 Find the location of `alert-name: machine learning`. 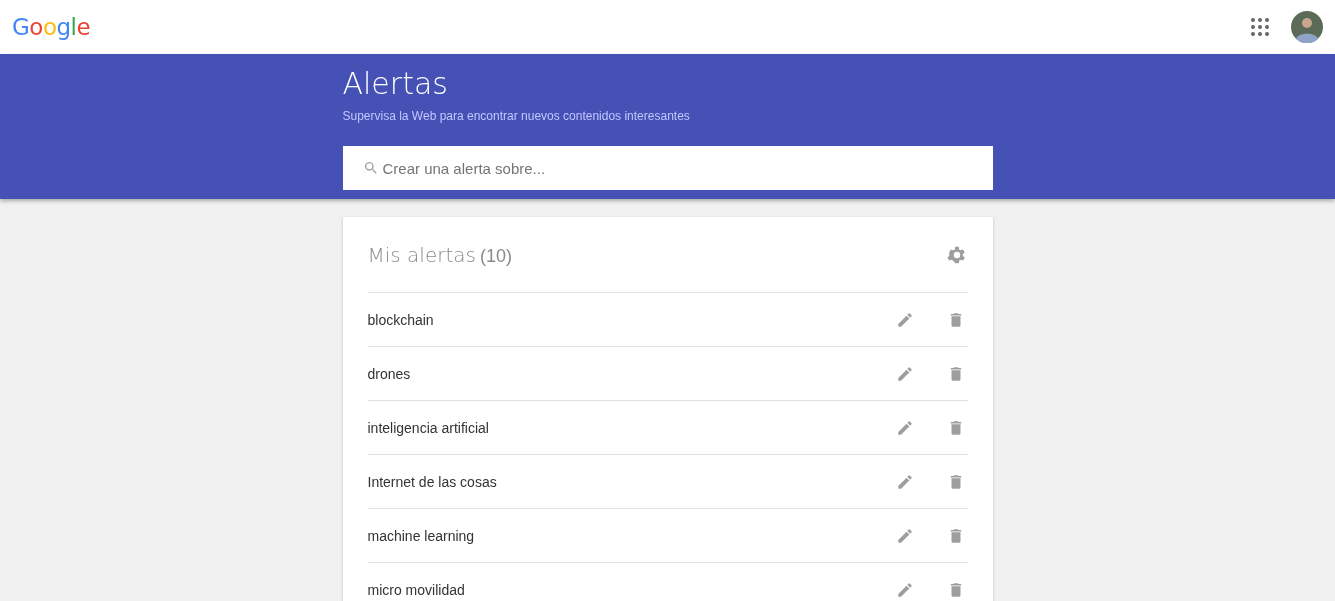

alert-name: machine learning is located at coordinates (421, 535).